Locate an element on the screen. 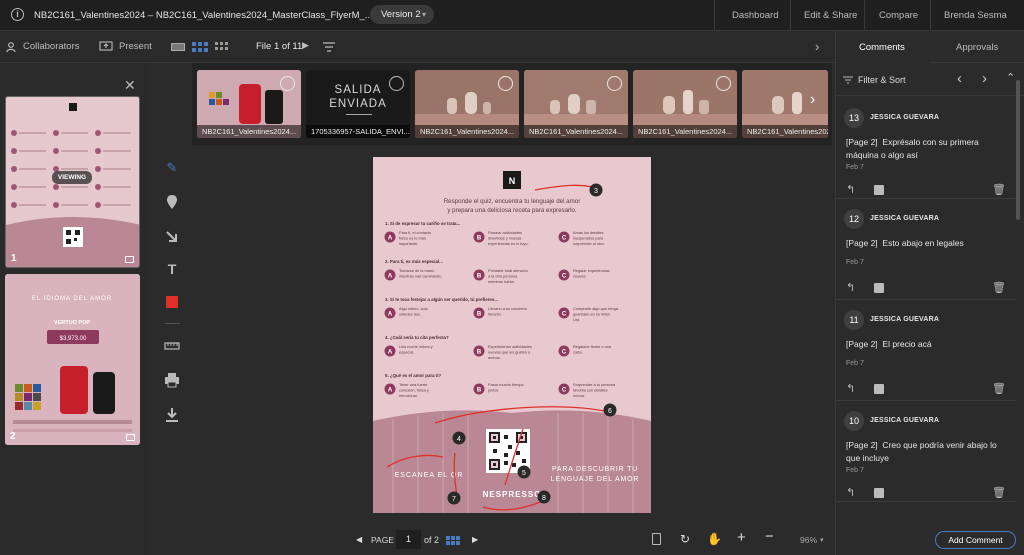  quiz-question: 5. ¿Qué es el amor para ti? is located at coordinates (413, 375).